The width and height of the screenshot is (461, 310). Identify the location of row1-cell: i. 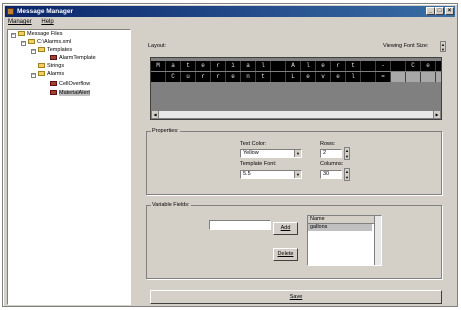
(233, 66).